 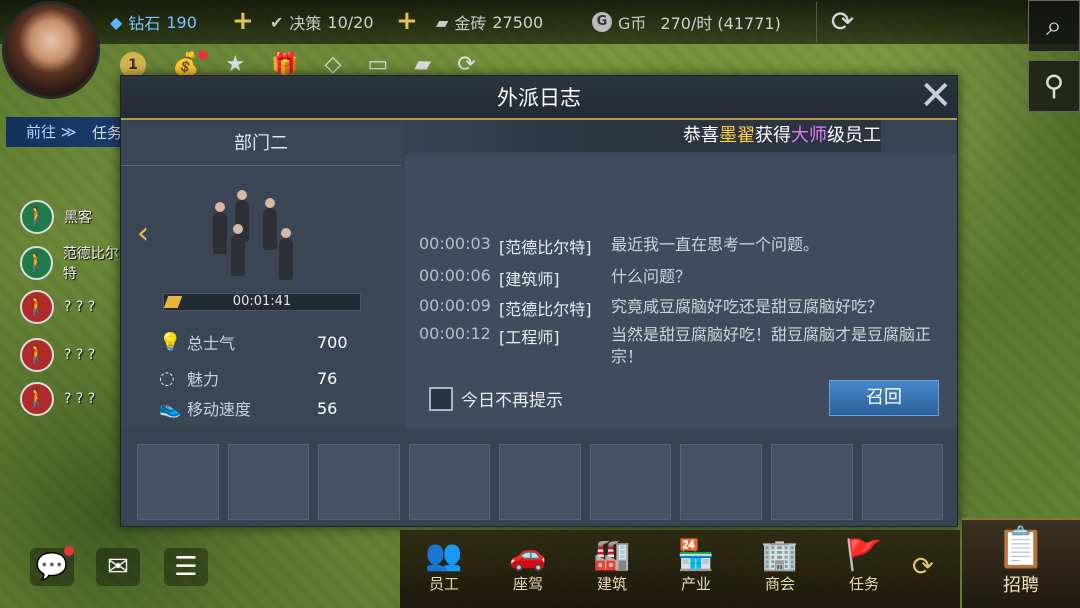 I want to click on factory-icon: 🏭, so click(x=612, y=555).